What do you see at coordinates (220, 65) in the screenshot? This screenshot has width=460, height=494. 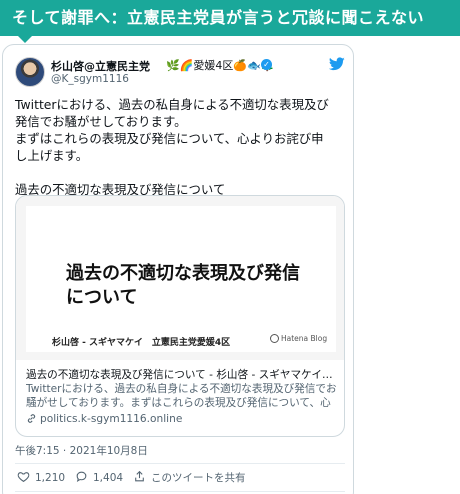 I see `name-emojis: 🌿🌈愛媛4区🍊🐟🌲` at bounding box center [220, 65].